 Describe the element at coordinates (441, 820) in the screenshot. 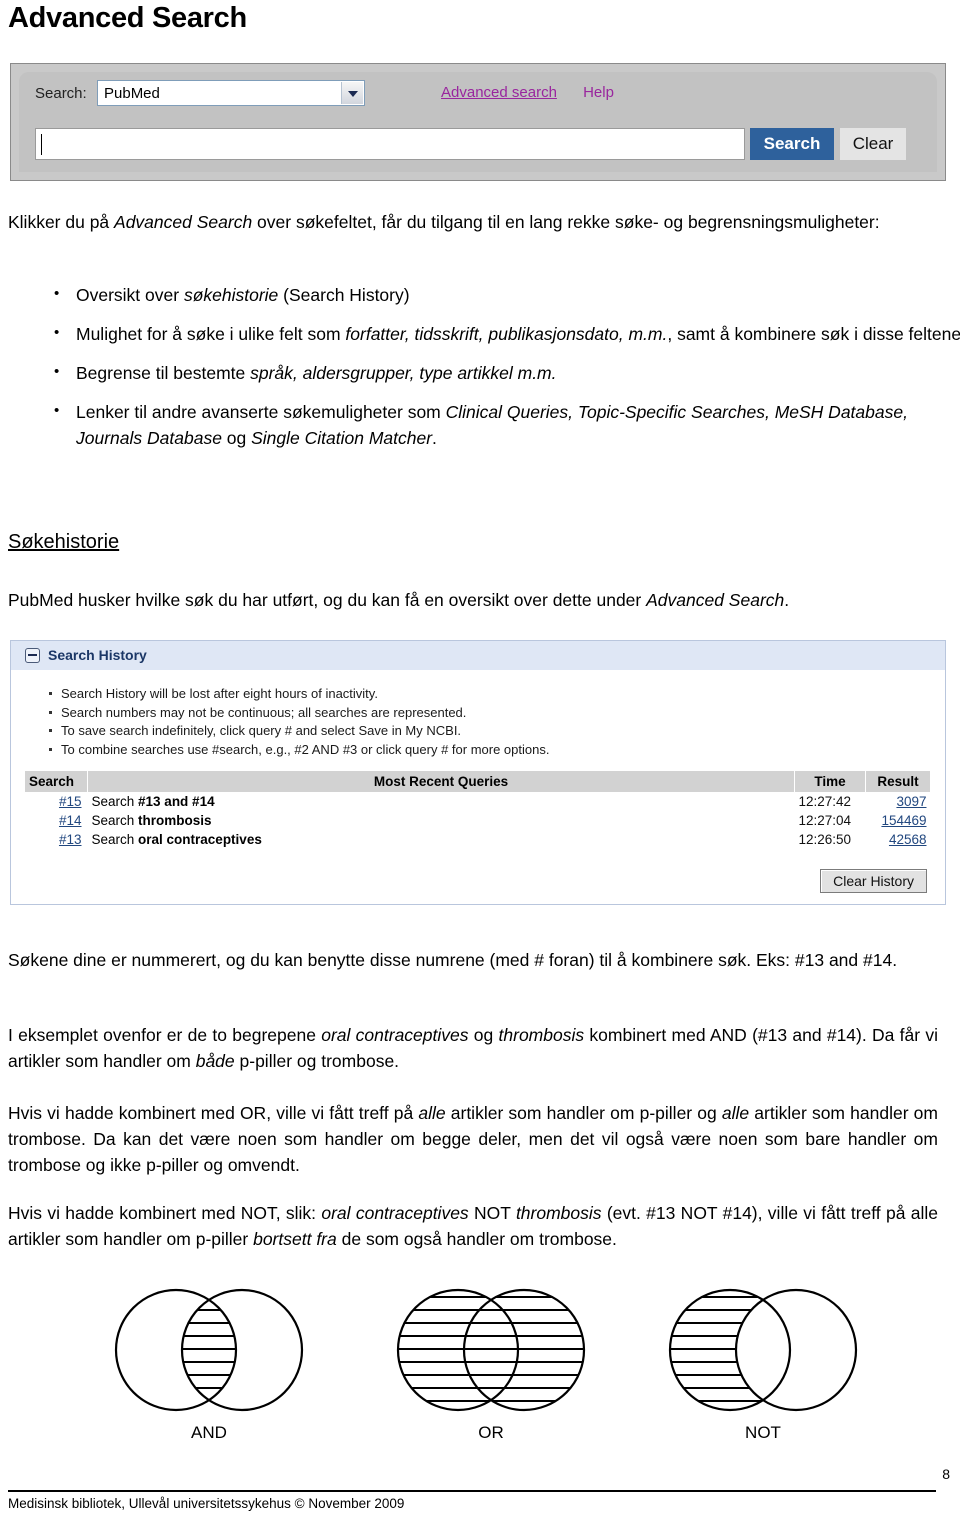

I see `query-cell: Search thrombosis` at that location.